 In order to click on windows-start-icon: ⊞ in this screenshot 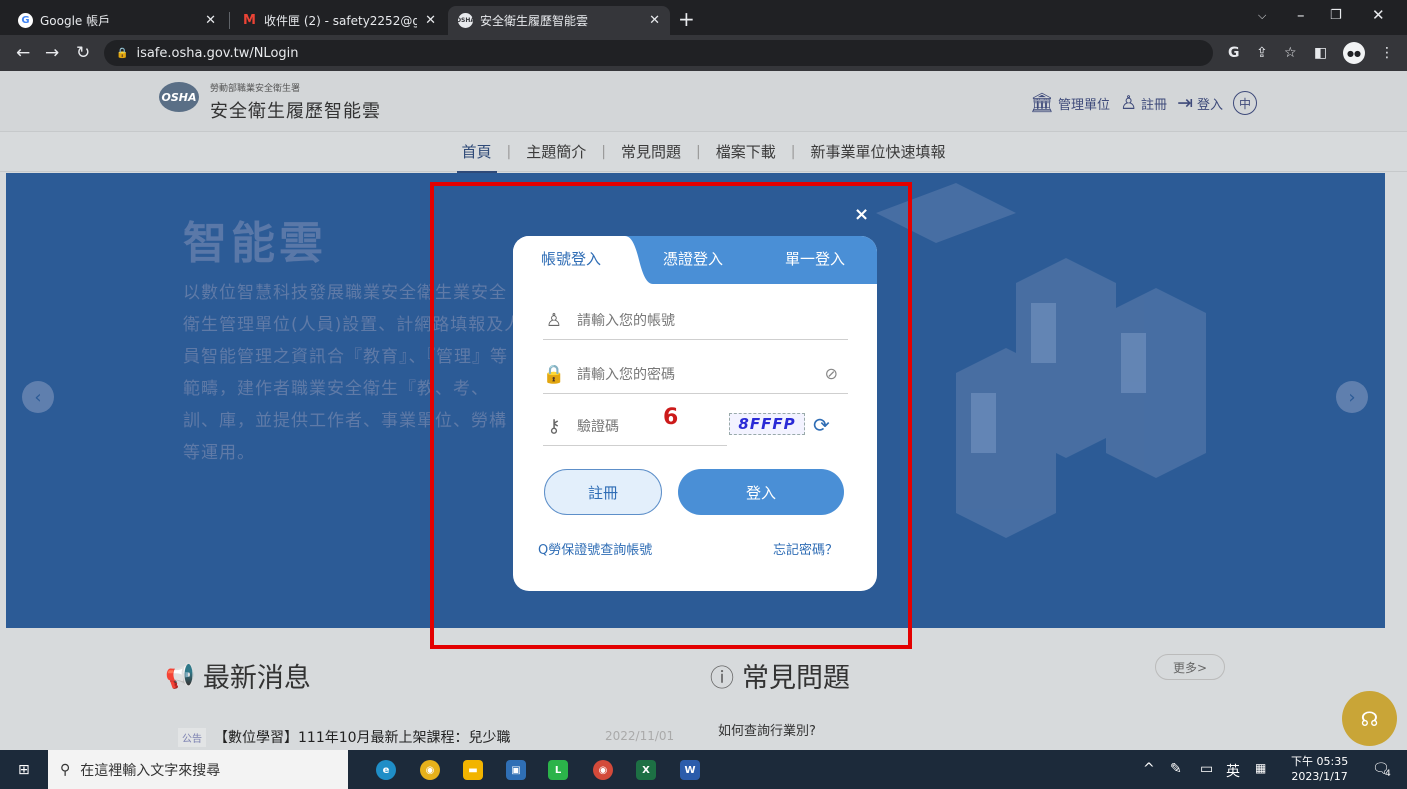, I will do `click(24, 770)`.